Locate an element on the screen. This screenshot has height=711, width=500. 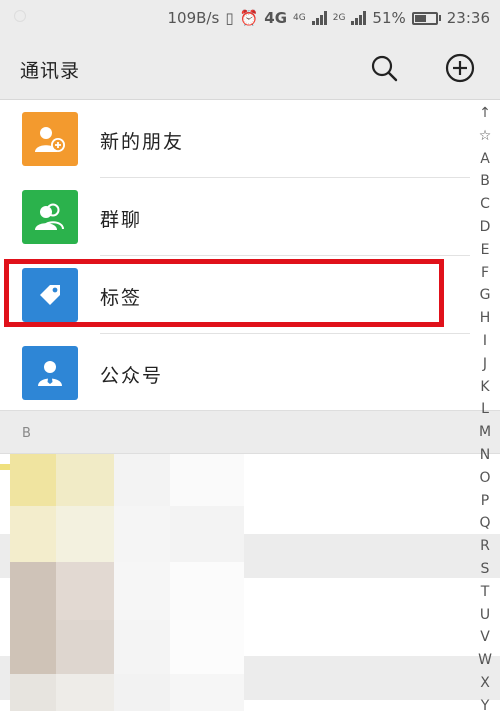
index-letter: E is located at coordinates (485, 250).